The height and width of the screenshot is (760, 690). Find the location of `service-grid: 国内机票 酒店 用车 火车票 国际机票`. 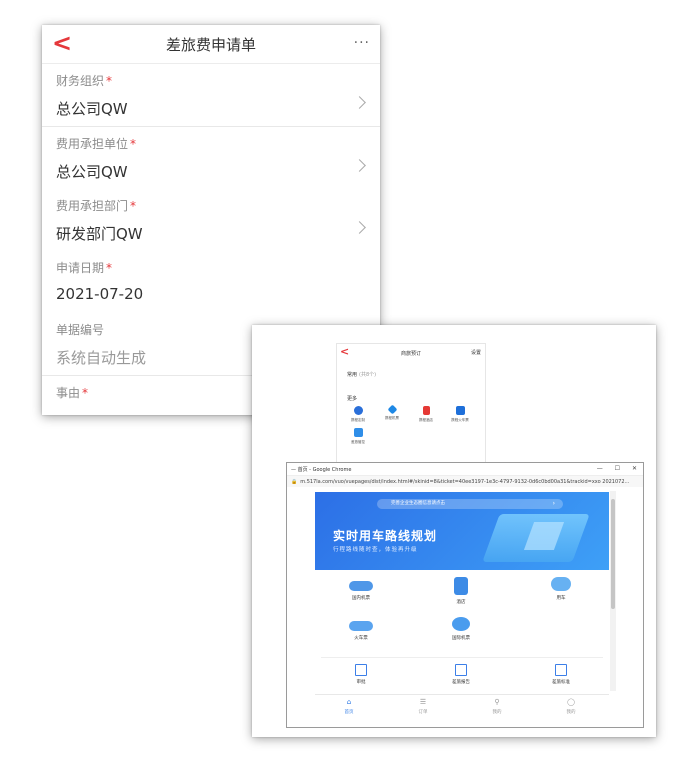

service-grid: 国内机票 酒店 用车 火车票 国际机票 is located at coordinates (462, 614).